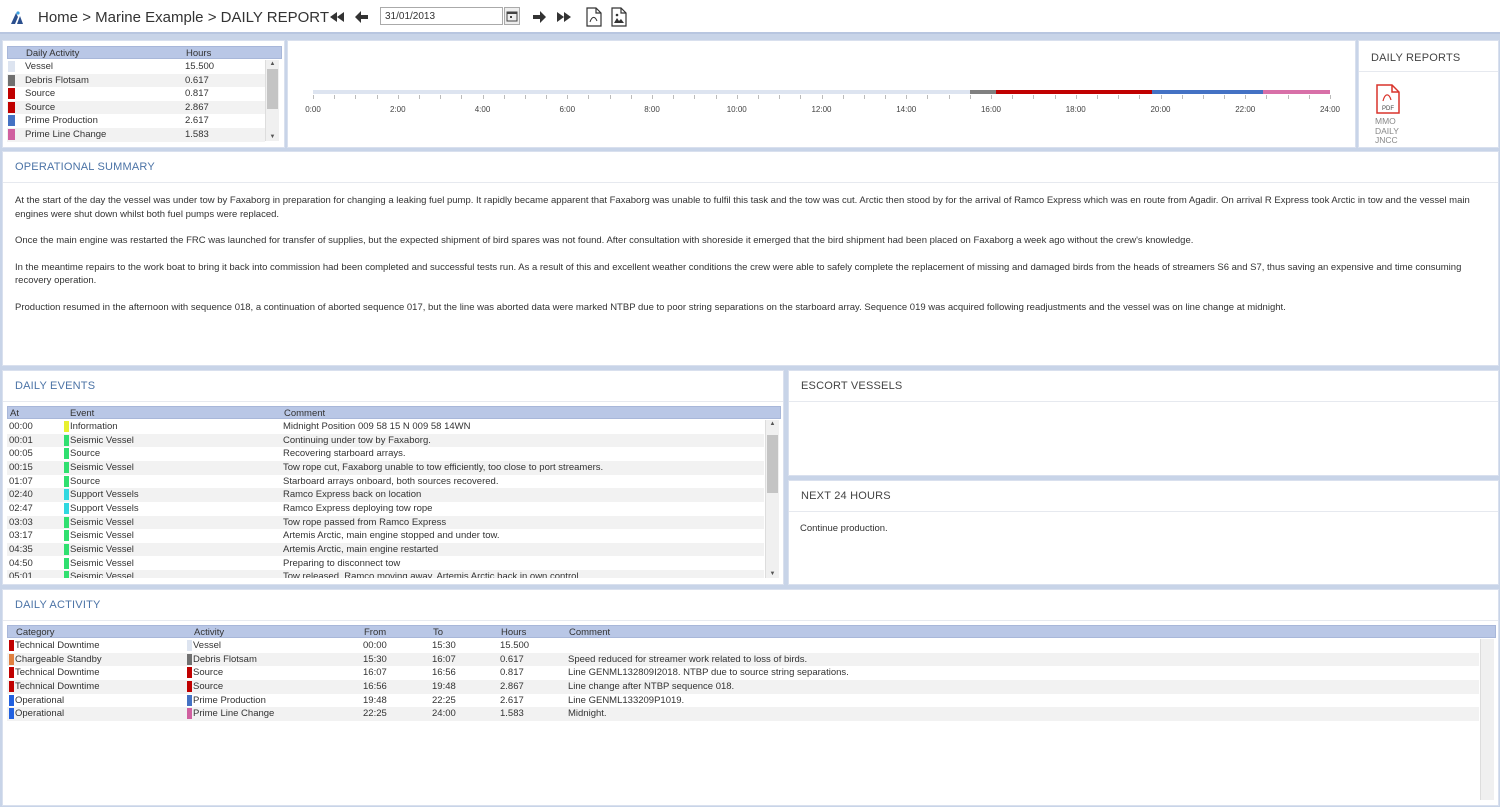 The width and height of the screenshot is (1500, 807). What do you see at coordinates (136, 121) in the screenshot?
I see `list-item: Prime Production 2.617` at bounding box center [136, 121].